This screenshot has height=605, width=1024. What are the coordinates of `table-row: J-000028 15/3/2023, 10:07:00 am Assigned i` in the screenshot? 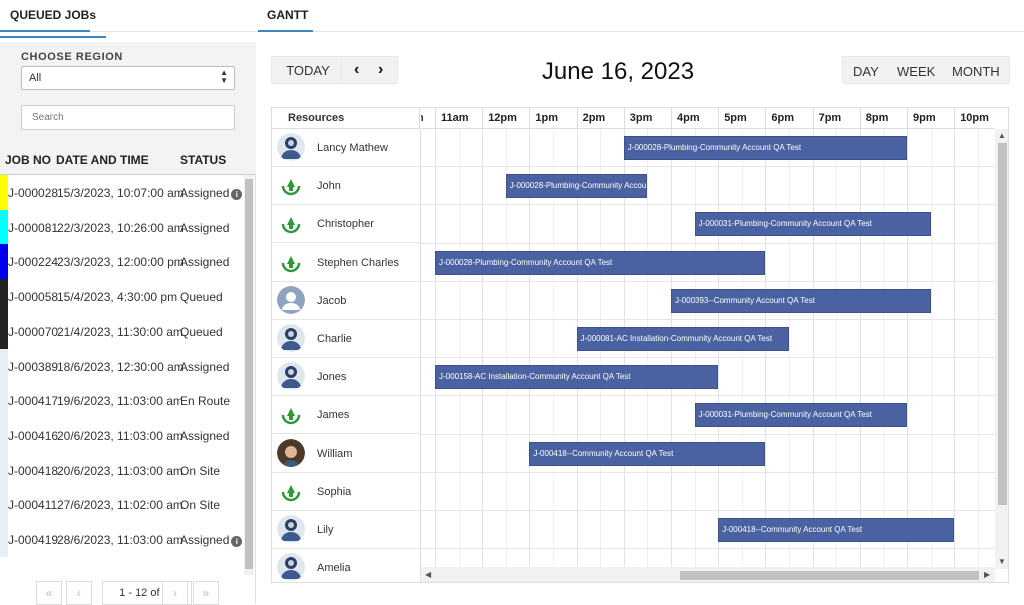 It's located at (121, 192).